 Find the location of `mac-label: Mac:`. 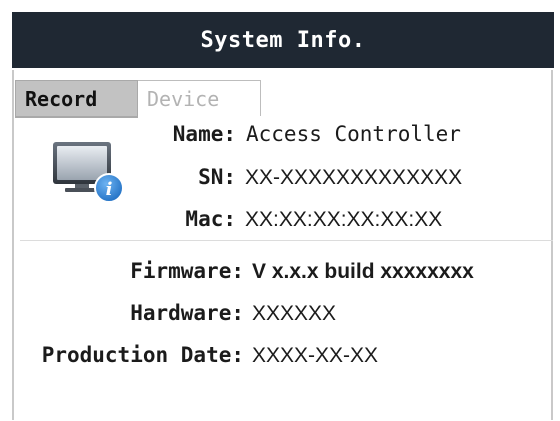

mac-label: Mac: is located at coordinates (210, 219).